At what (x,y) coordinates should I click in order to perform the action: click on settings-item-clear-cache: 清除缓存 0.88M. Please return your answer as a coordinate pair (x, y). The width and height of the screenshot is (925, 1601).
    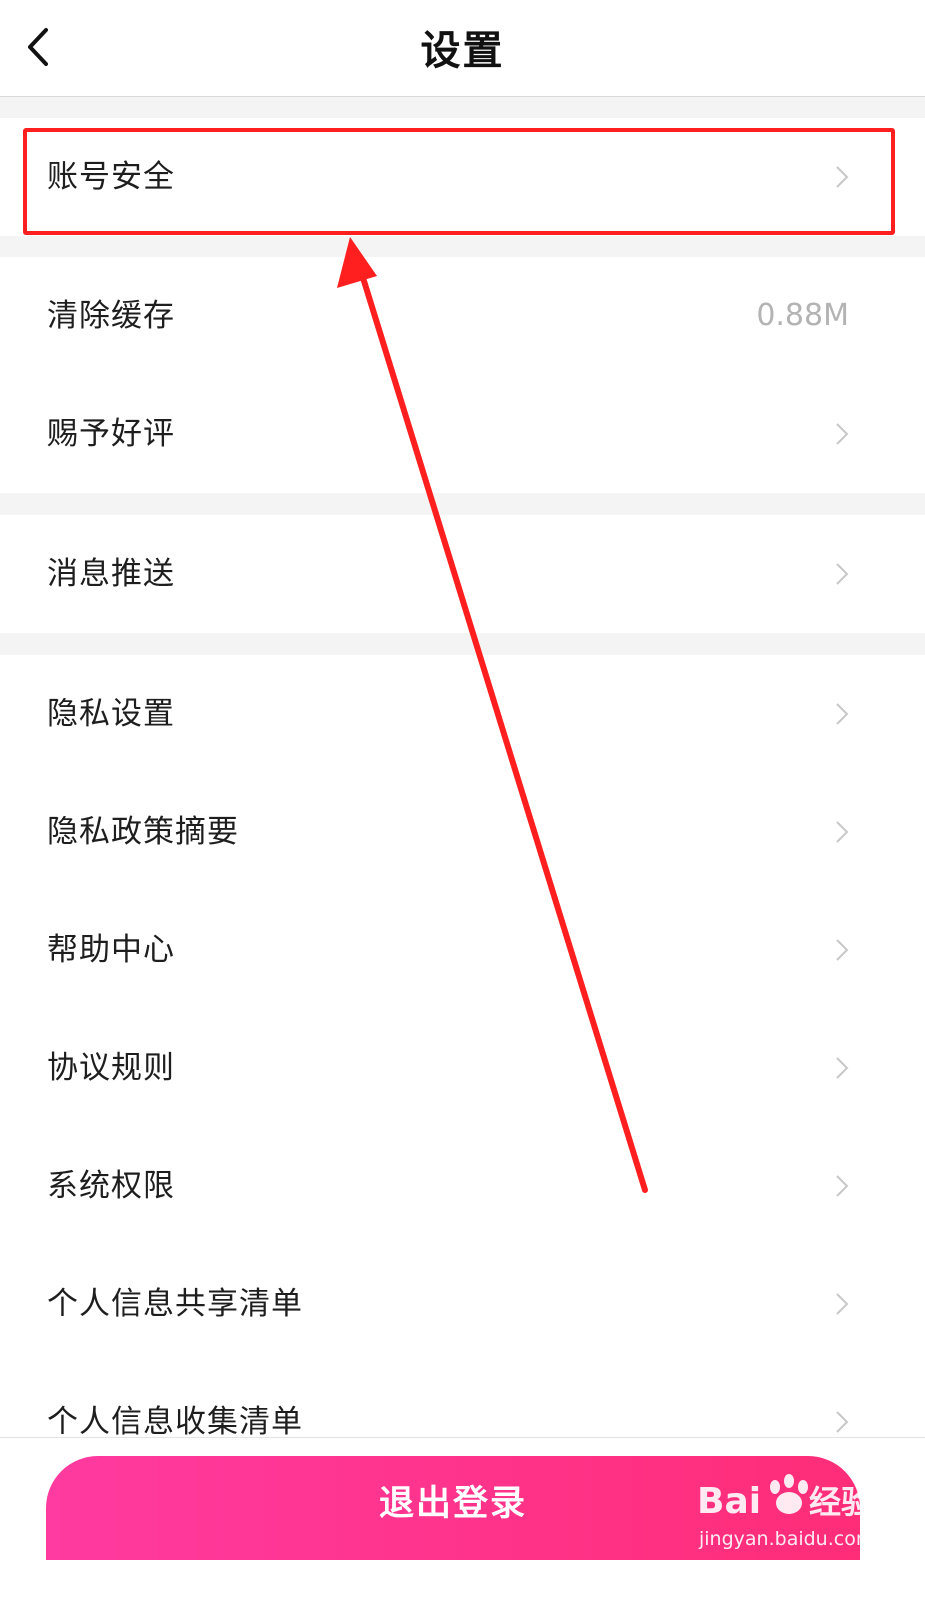
    Looking at the image, I should click on (462, 316).